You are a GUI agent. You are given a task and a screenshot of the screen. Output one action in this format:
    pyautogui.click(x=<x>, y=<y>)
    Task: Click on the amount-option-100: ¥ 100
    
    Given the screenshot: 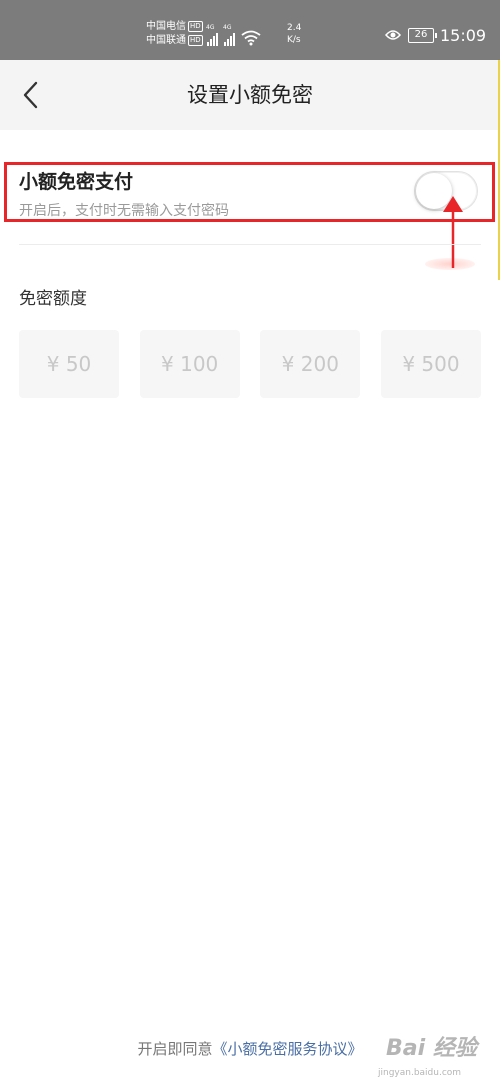 What is the action you would take?
    pyautogui.click(x=189, y=364)
    